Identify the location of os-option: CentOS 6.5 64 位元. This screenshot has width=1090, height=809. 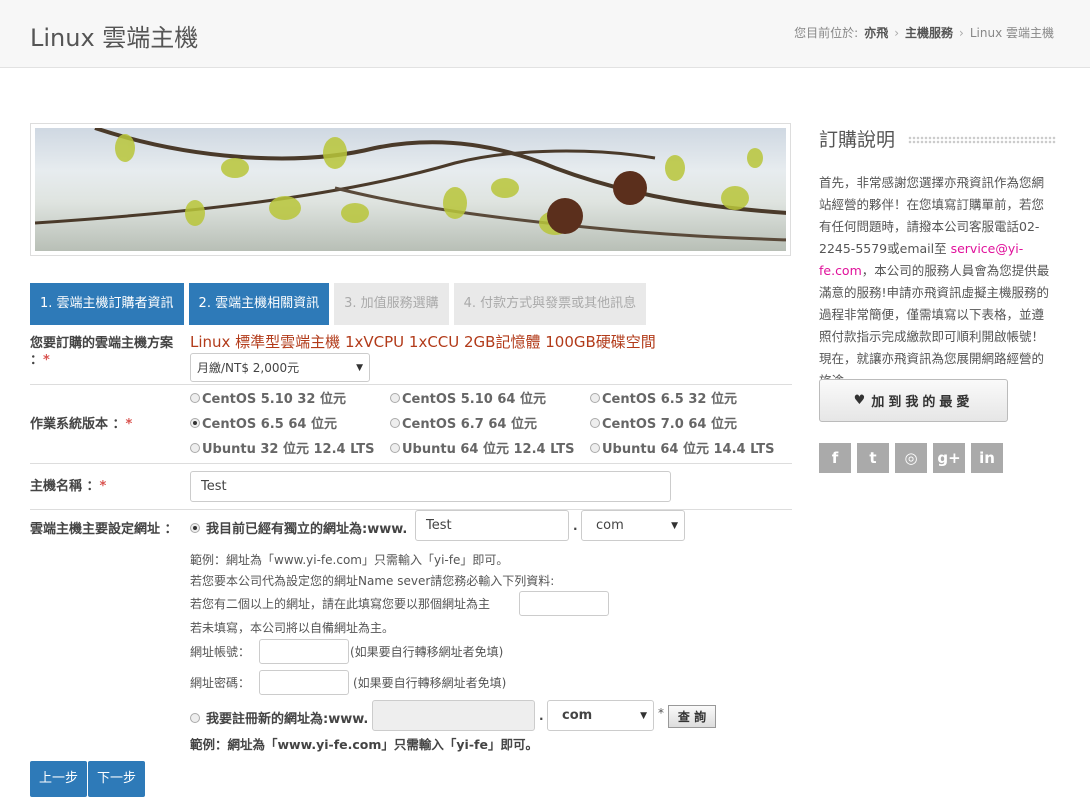
(263, 422).